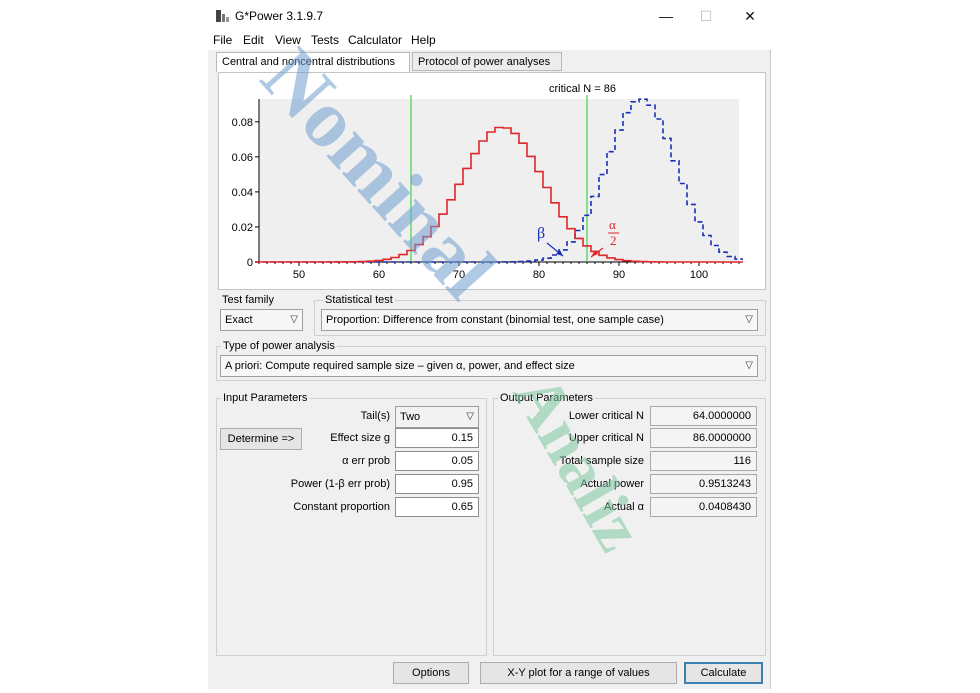 Image resolution: width=980 pixels, height=693 pixels. I want to click on y-tick-label: 0.04, so click(242, 193).